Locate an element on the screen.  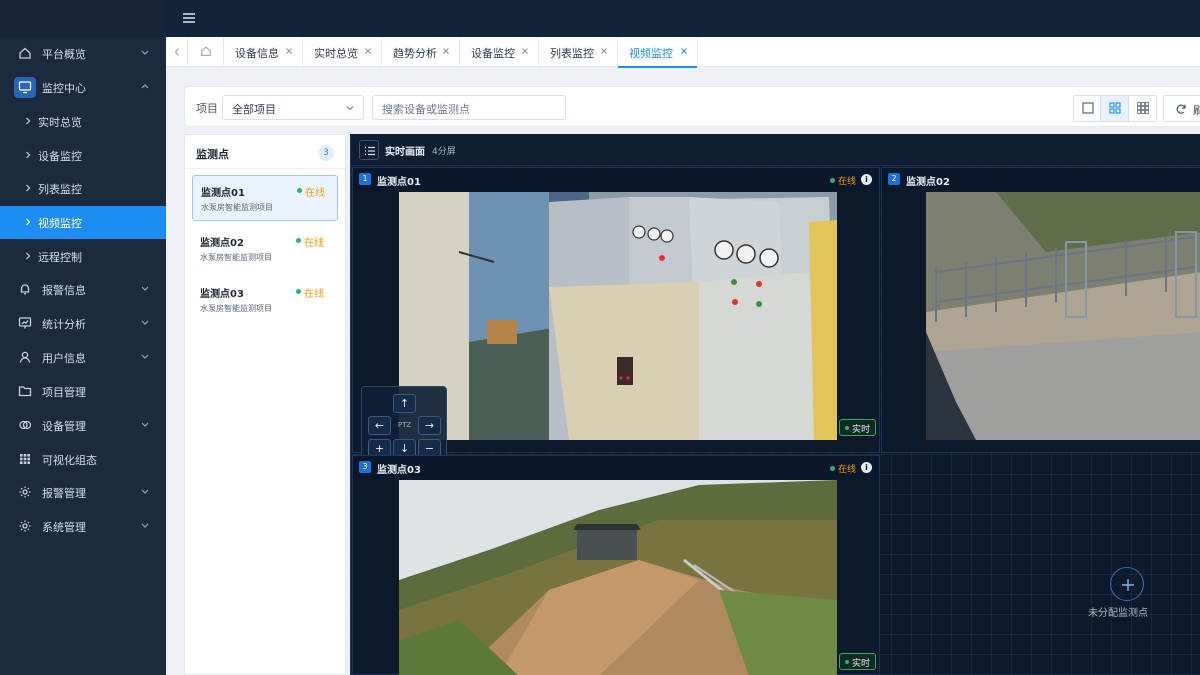
camera-feed-hillside is located at coordinates (618, 577).